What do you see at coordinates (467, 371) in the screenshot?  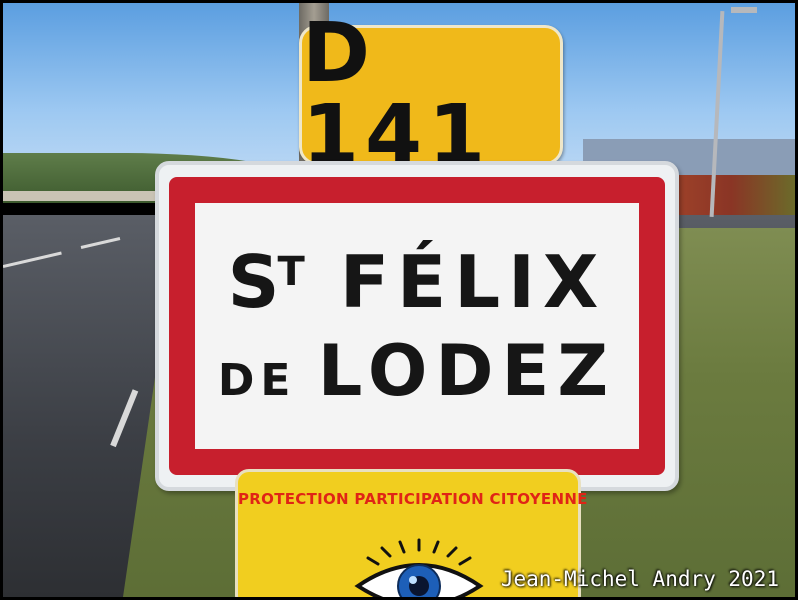 I see `town-name-part2: LODEZ` at bounding box center [467, 371].